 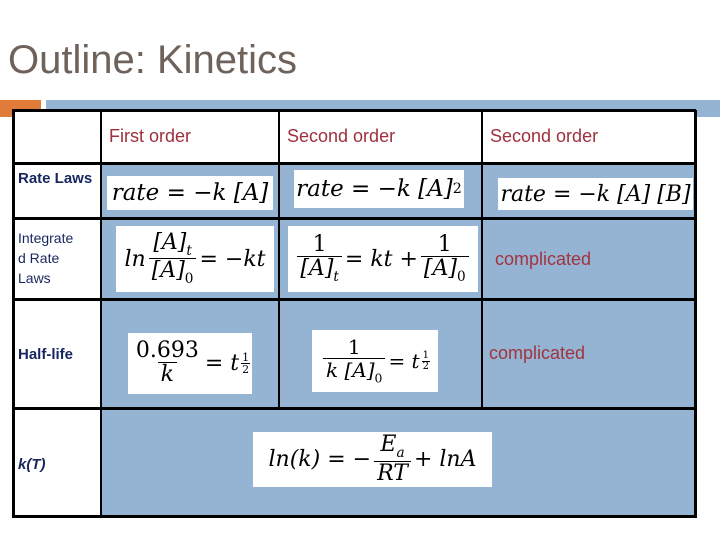 What do you see at coordinates (150, 136) in the screenshot?
I see `header-first-order: First order` at bounding box center [150, 136].